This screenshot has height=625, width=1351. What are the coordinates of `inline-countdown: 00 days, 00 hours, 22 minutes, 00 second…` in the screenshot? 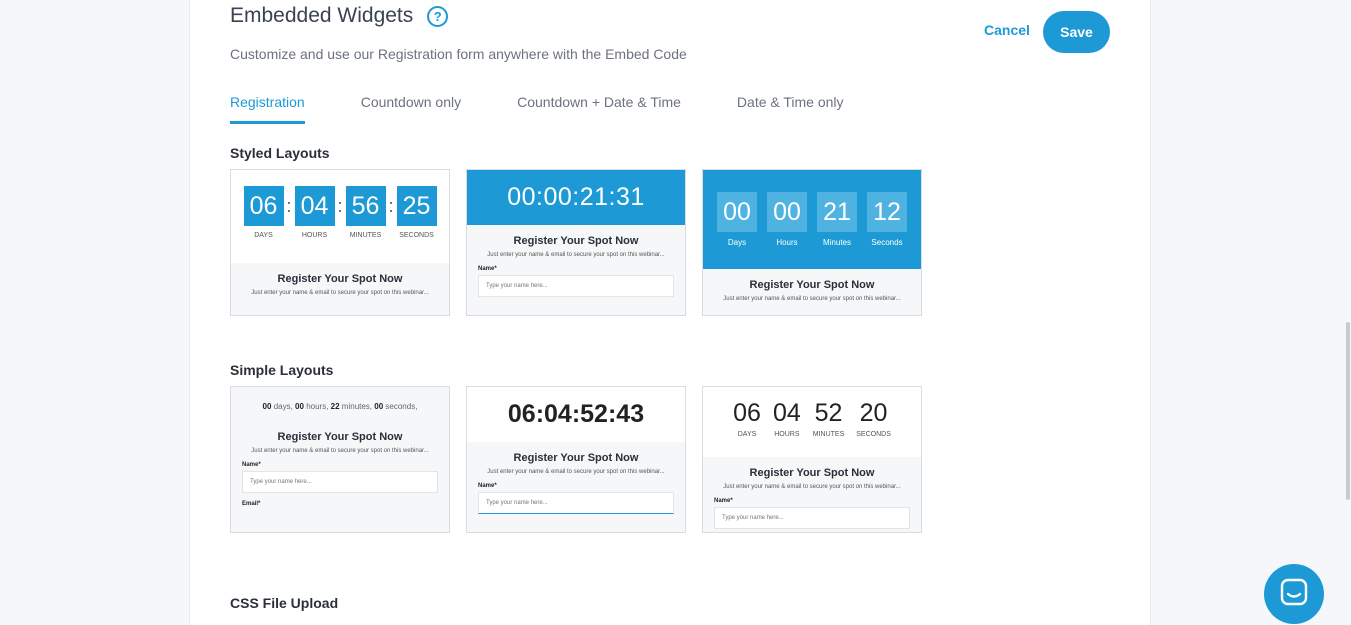 It's located at (340, 399).